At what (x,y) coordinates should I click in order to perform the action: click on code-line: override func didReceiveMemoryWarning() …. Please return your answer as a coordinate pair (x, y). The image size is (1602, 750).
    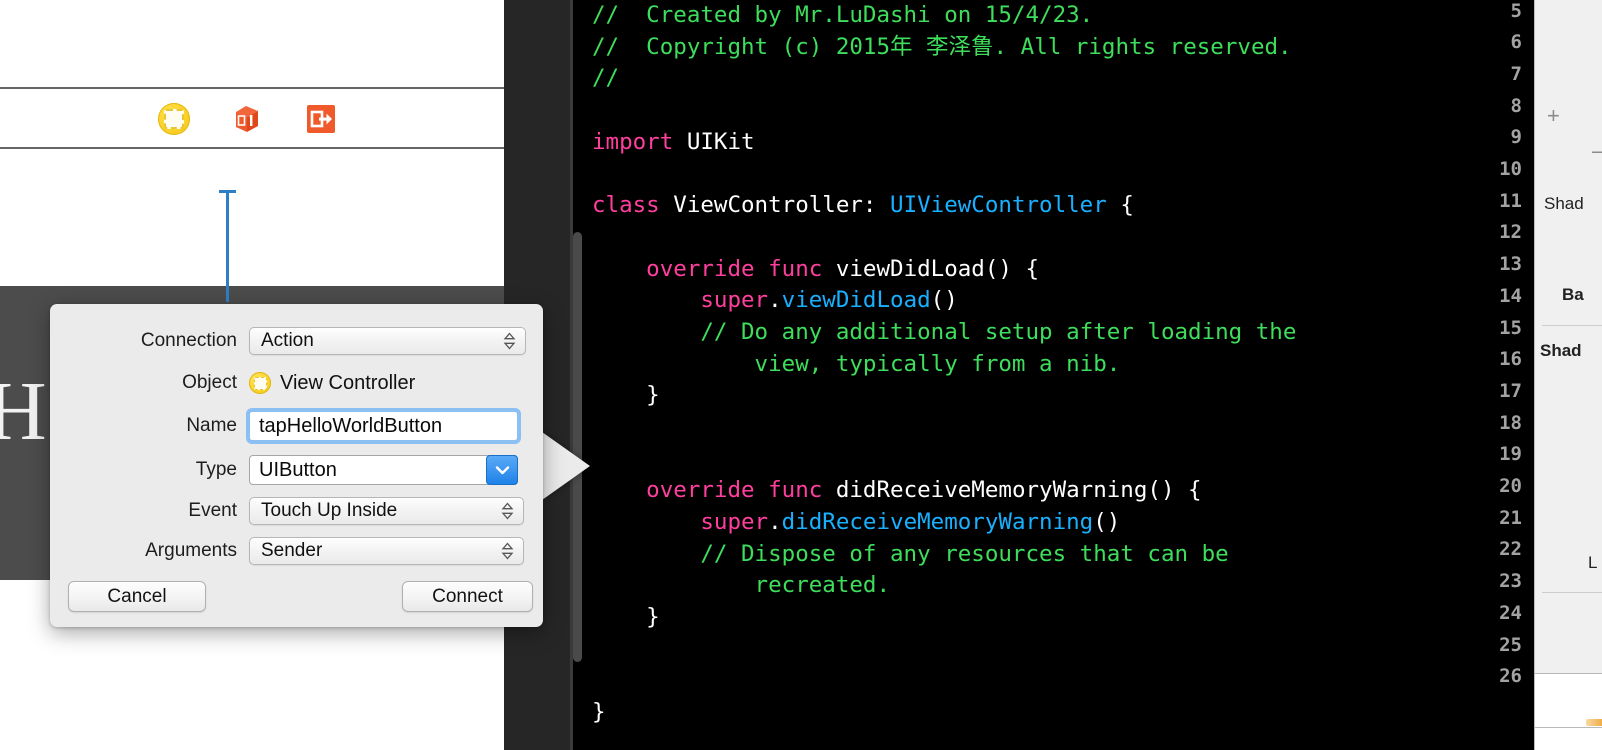
    Looking at the image, I should click on (1063, 491).